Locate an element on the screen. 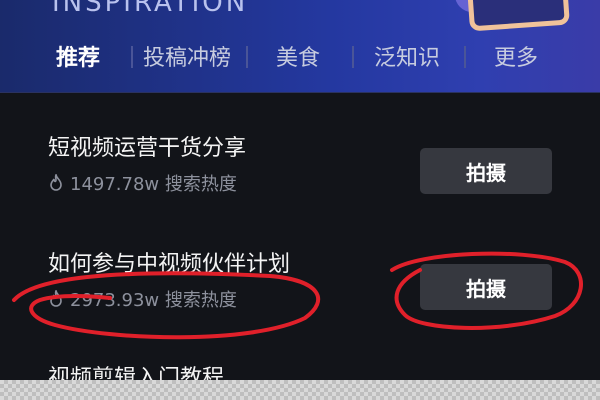  item-title: 如何参与中视频伙伴计划 is located at coordinates (169, 262).